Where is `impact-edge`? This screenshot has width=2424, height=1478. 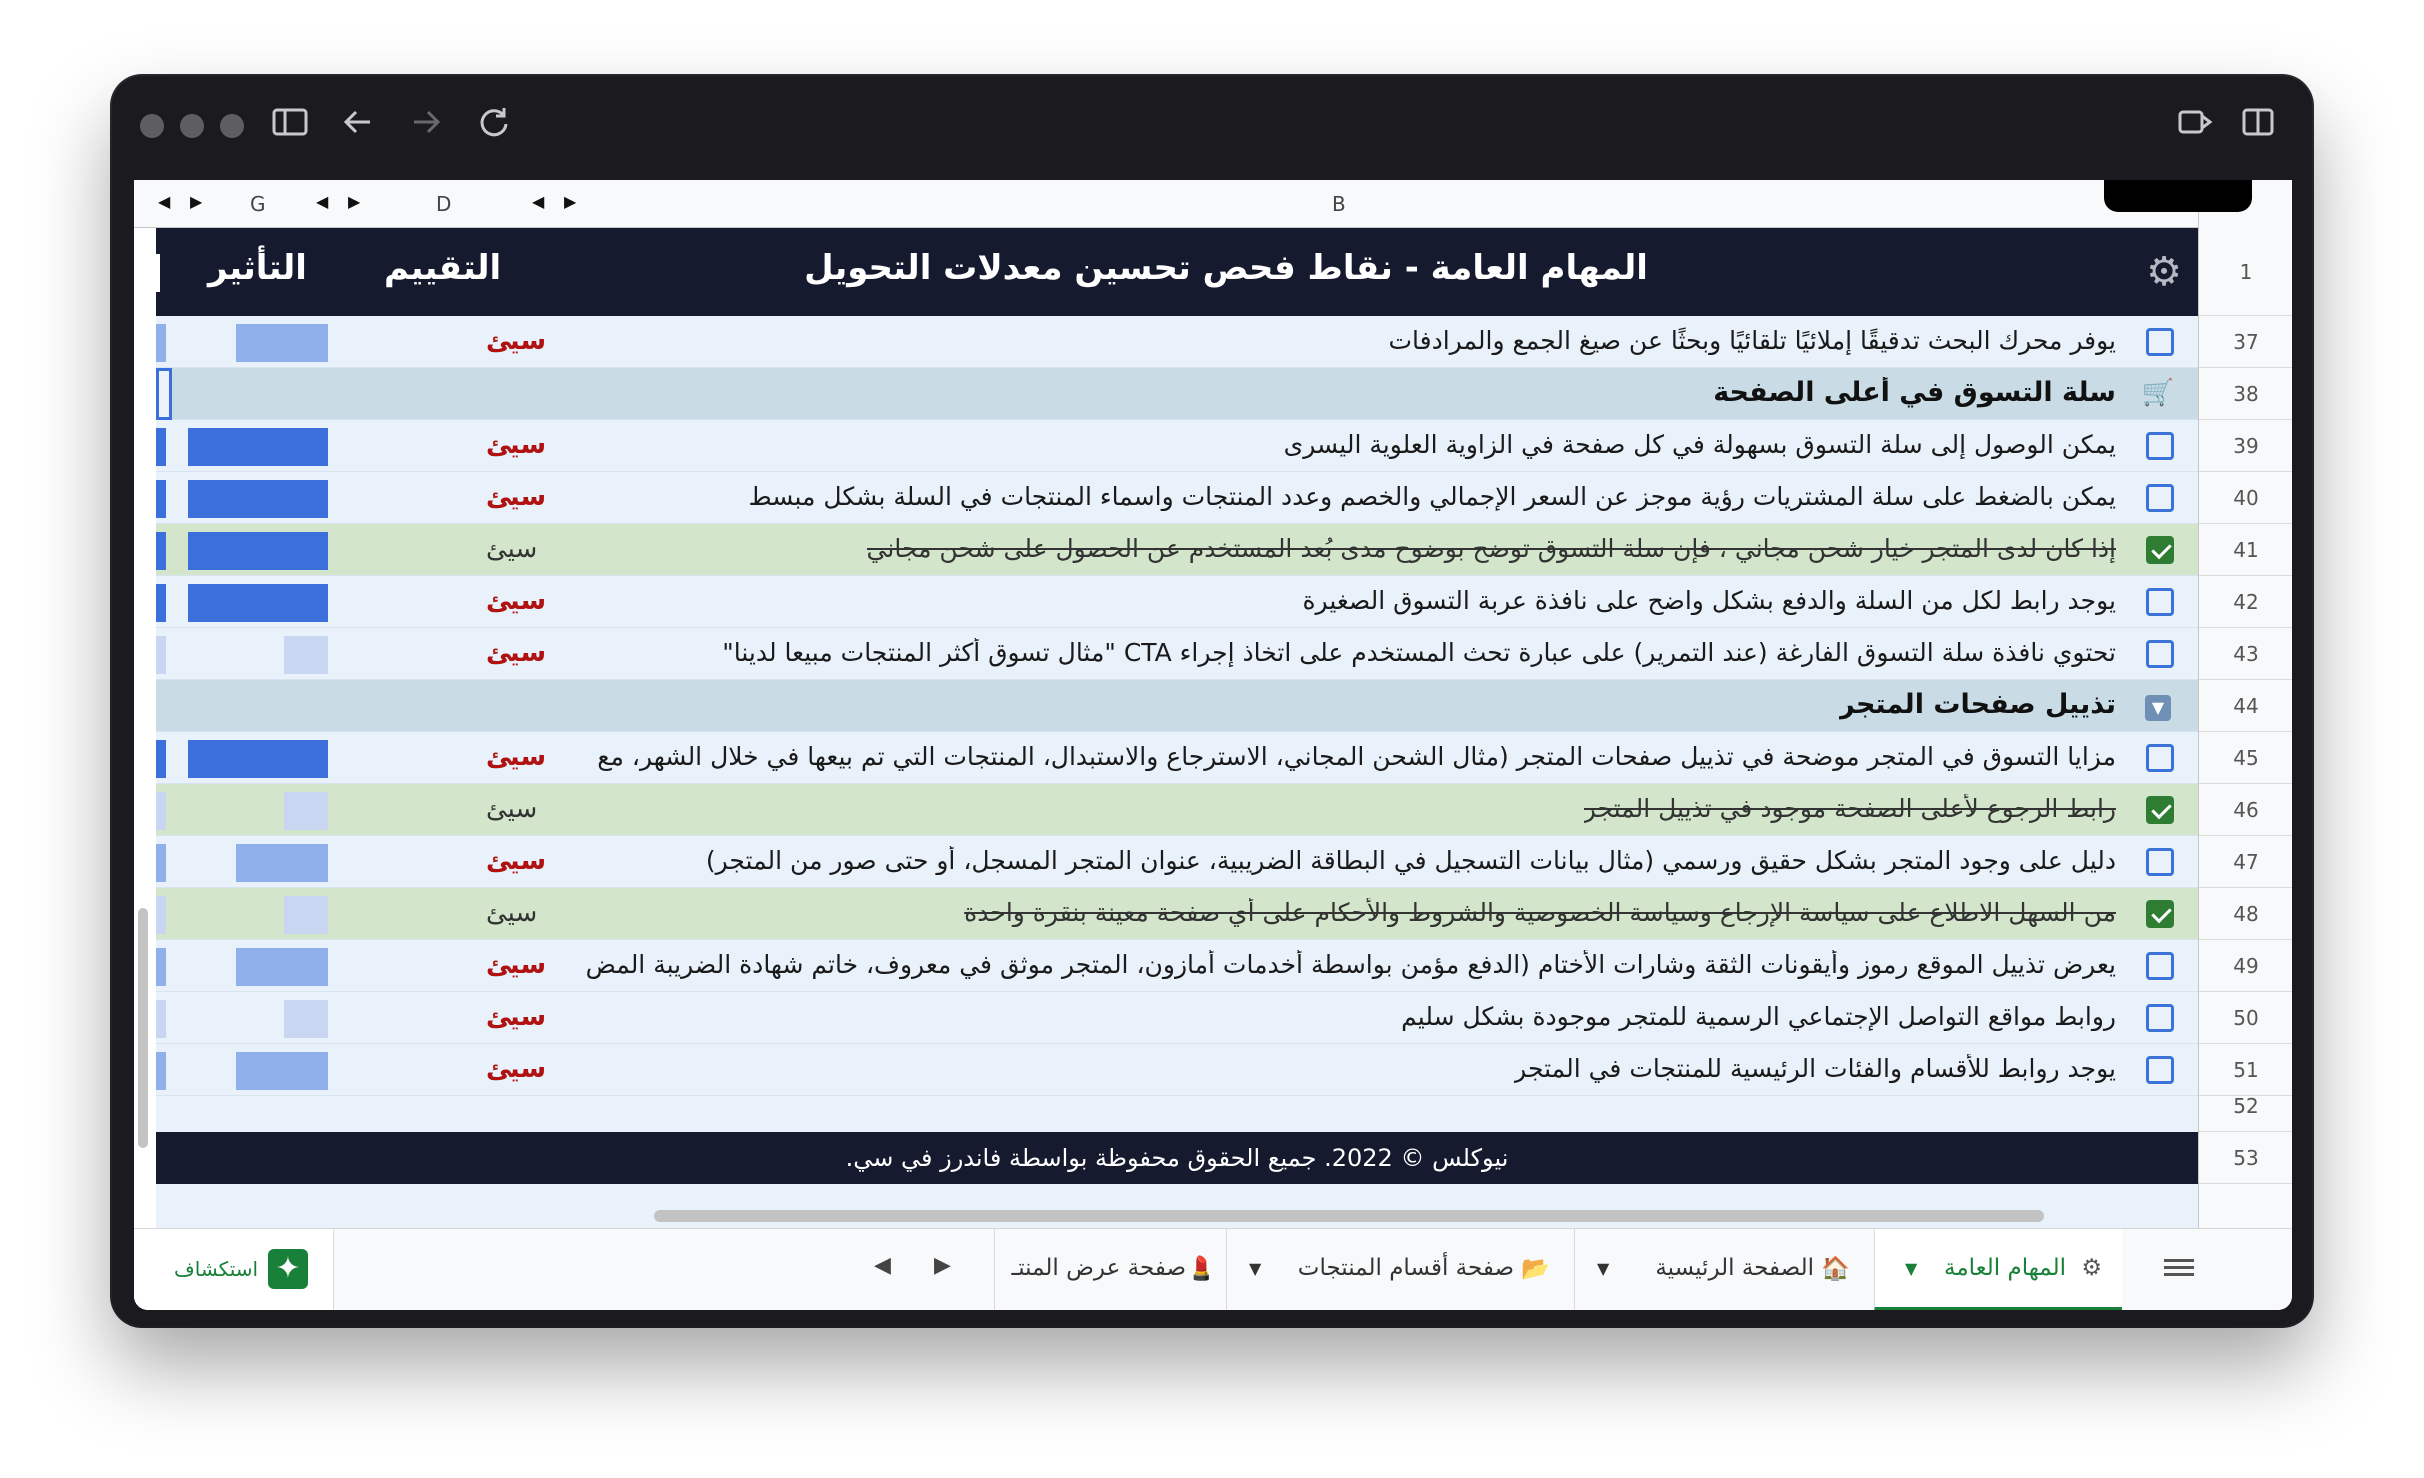 impact-edge is located at coordinates (161, 447).